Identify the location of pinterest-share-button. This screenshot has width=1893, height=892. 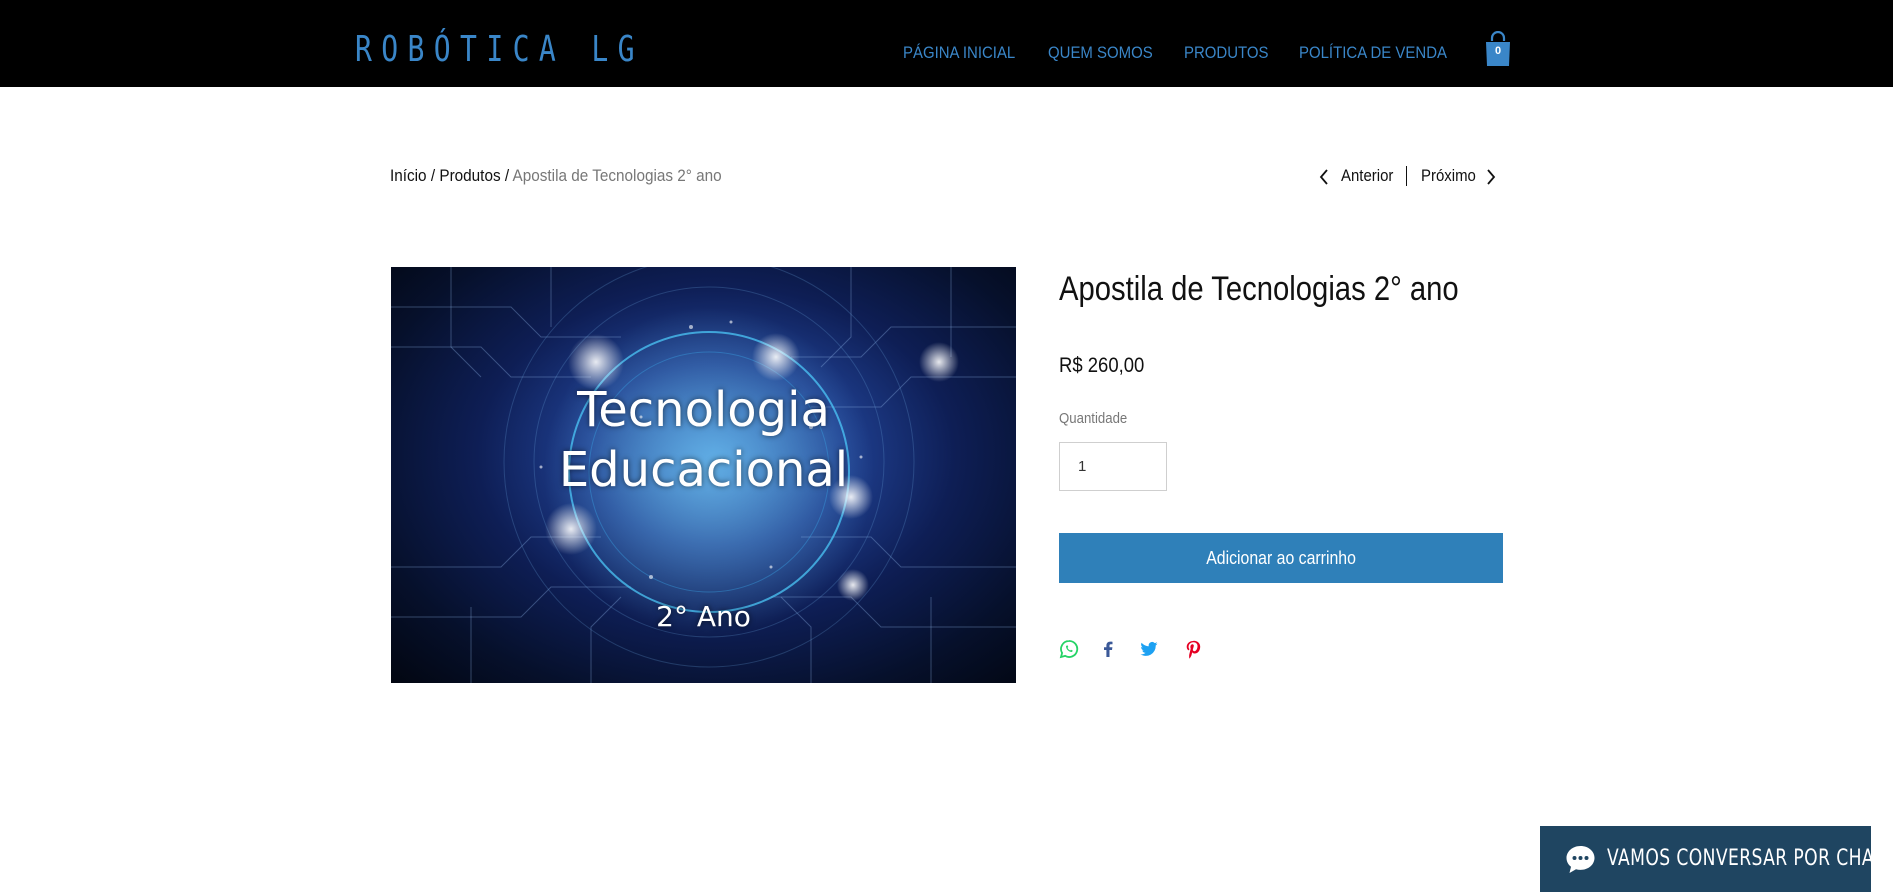
(1193, 649).